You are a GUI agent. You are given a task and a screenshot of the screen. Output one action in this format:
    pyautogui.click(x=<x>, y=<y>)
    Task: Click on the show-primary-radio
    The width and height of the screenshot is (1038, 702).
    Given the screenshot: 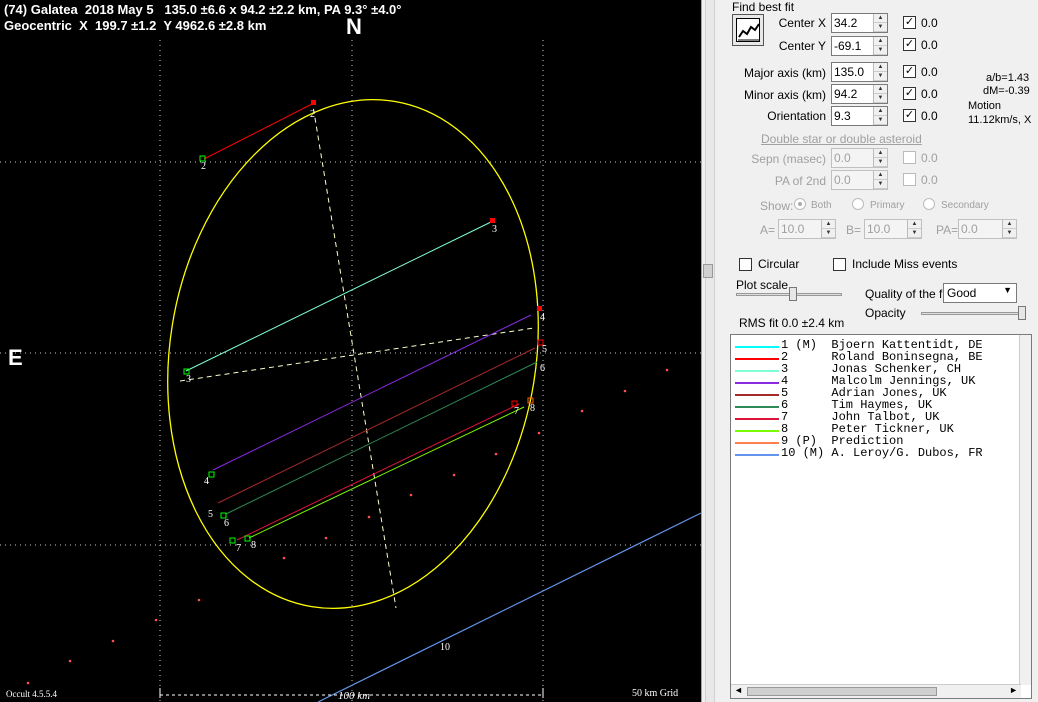 What is the action you would take?
    pyautogui.click(x=858, y=204)
    